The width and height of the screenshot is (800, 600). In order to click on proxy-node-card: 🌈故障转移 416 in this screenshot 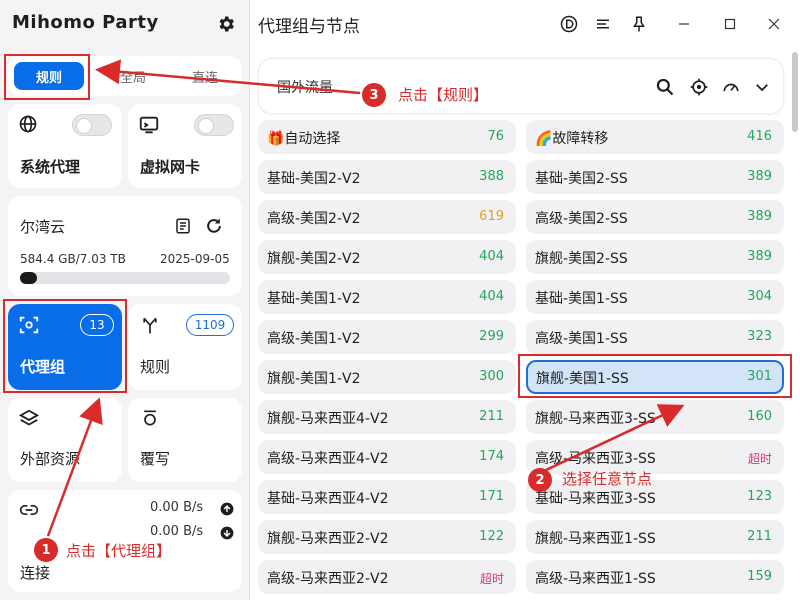, I will do `click(655, 137)`.